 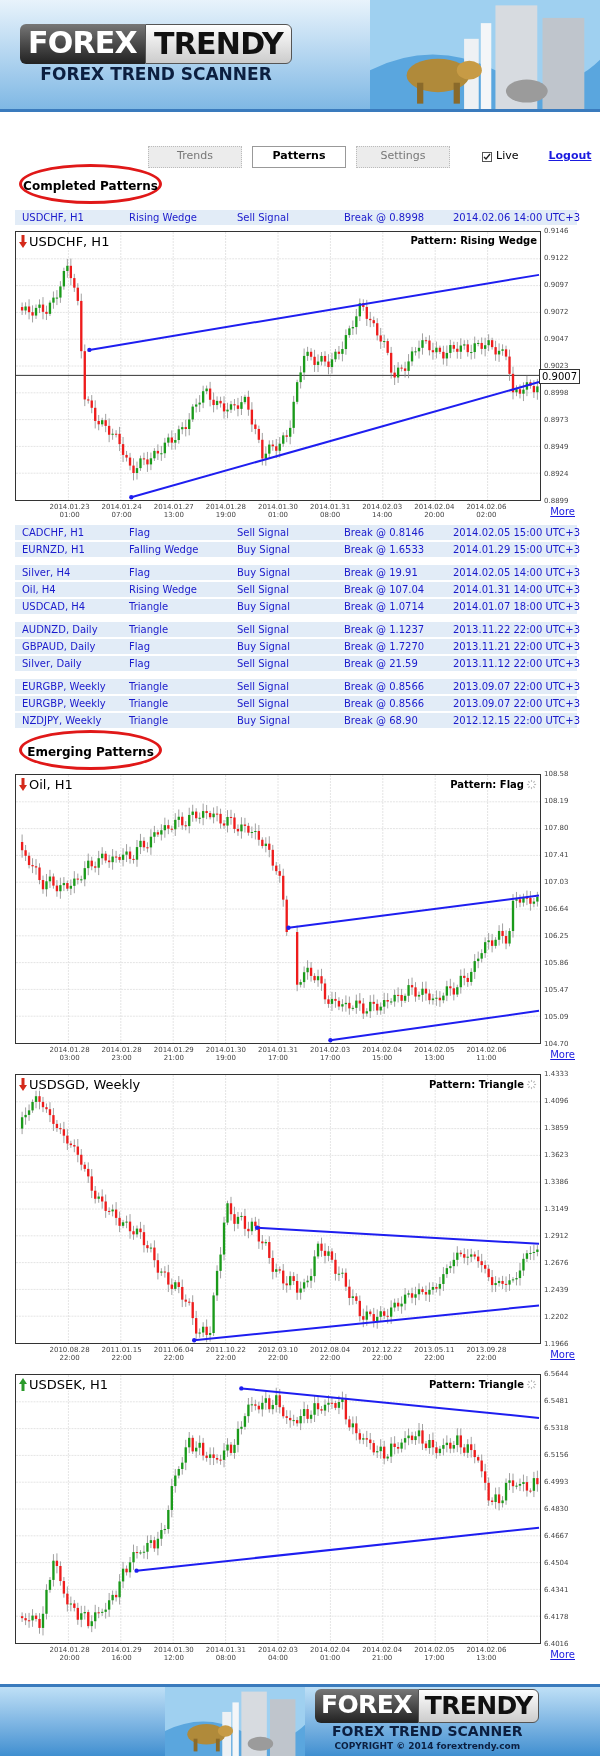 What do you see at coordinates (516, 550) in the screenshot?
I see `time-text: 2014.01.29 15:00 UTC+3` at bounding box center [516, 550].